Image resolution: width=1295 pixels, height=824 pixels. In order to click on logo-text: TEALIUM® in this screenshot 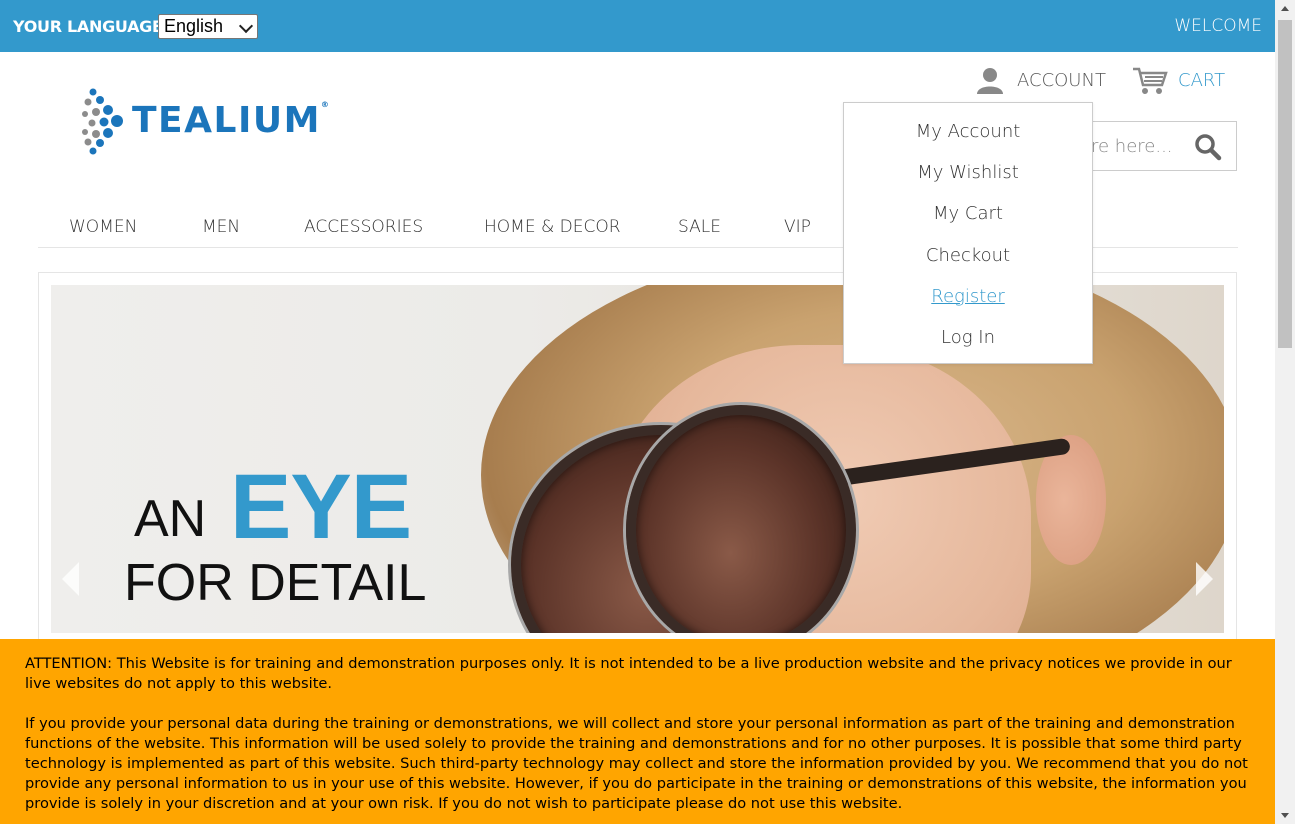, I will do `click(231, 120)`.